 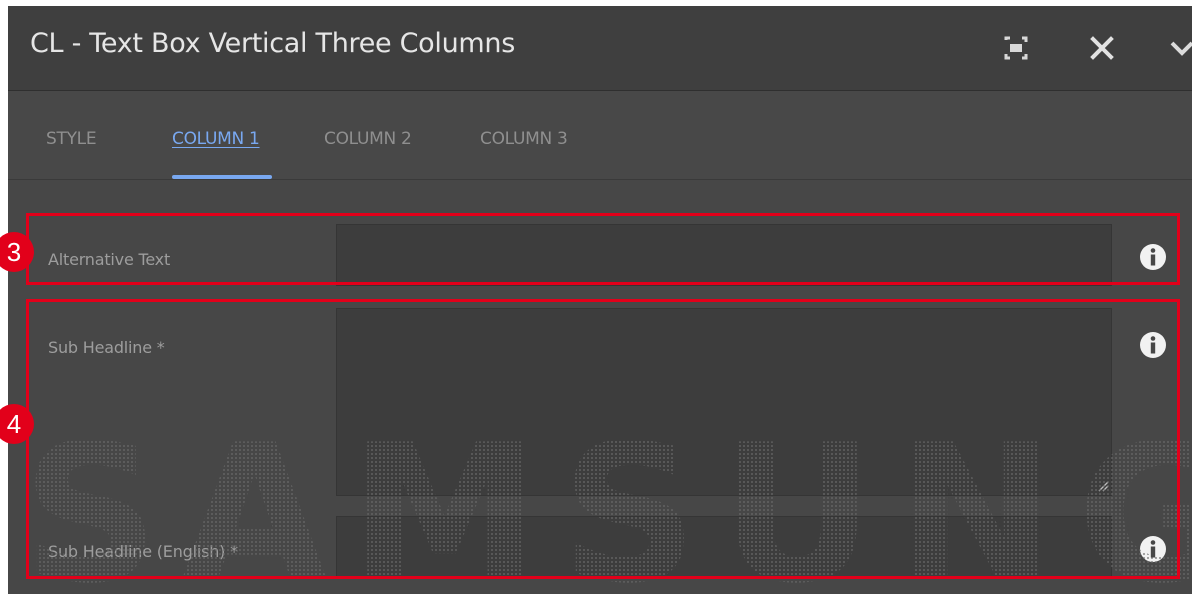 I want to click on dialog-title: CL - Text Box Vertical Three Columns, so click(x=272, y=43).